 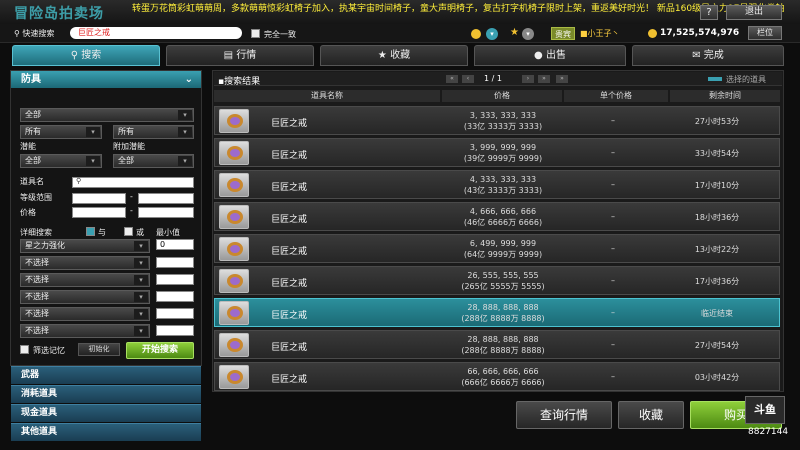 I want to click on prev-page-button: ‹, so click(x=468, y=79).